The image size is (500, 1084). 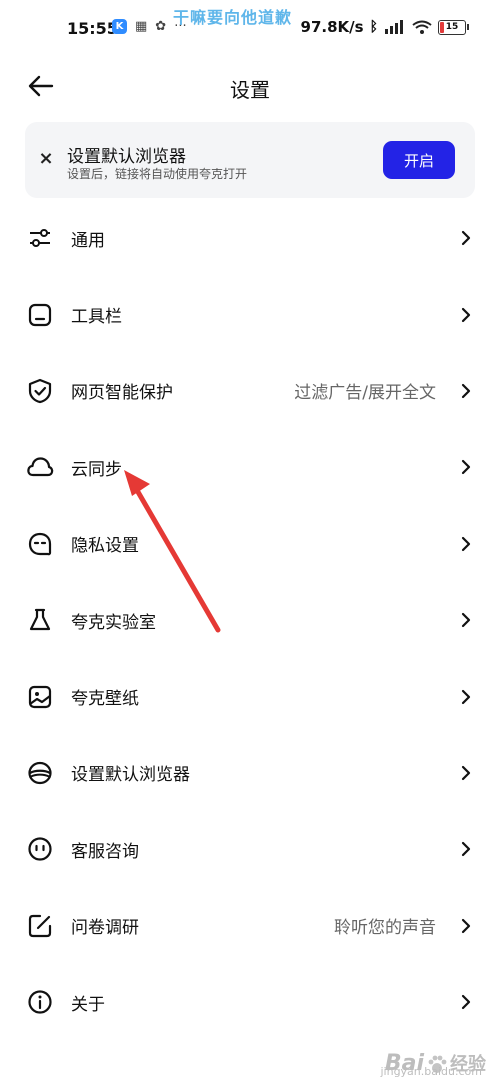 What do you see at coordinates (40, 315) in the screenshot?
I see `toolbar-icon` at bounding box center [40, 315].